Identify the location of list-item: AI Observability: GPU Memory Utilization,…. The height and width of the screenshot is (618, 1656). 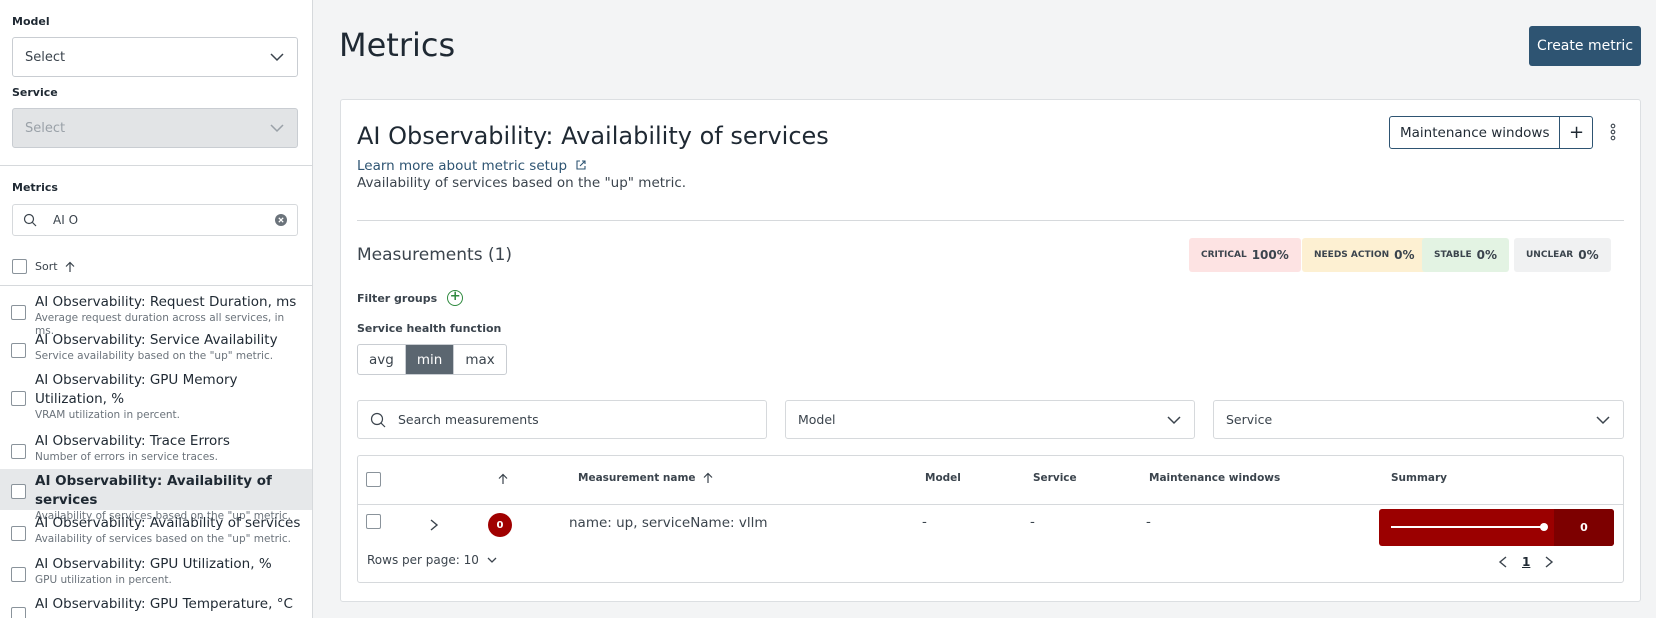
(156, 399).